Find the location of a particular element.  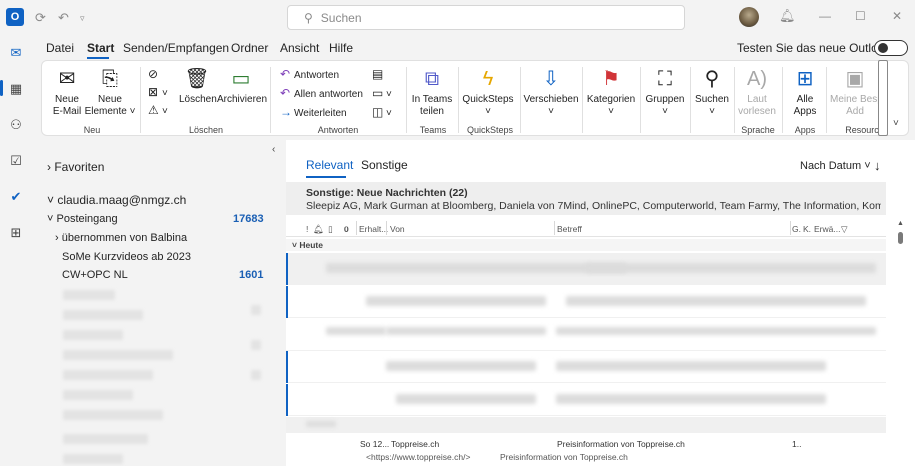

tab-relevant: Relevant is located at coordinates (329, 165).